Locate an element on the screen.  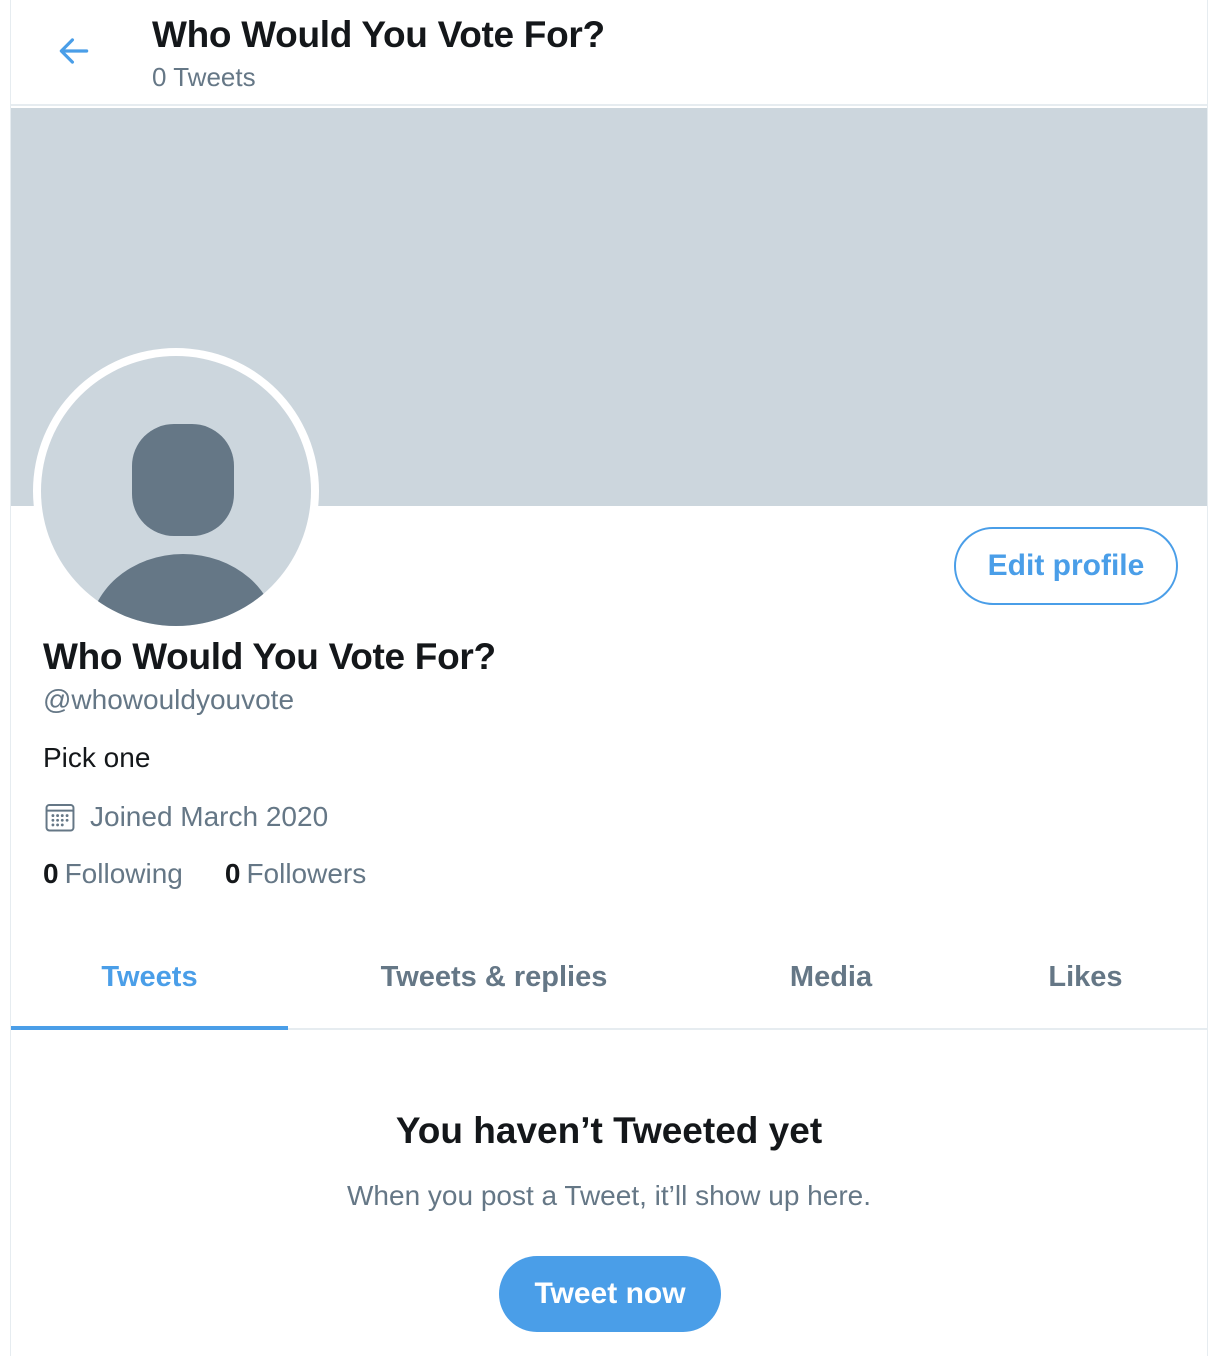
following-link: 0 Following is located at coordinates (113, 874).